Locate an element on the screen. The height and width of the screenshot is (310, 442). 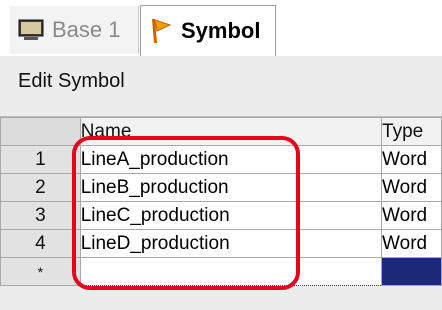
table-row: 2 LineB_production Word is located at coordinates (221, 187).